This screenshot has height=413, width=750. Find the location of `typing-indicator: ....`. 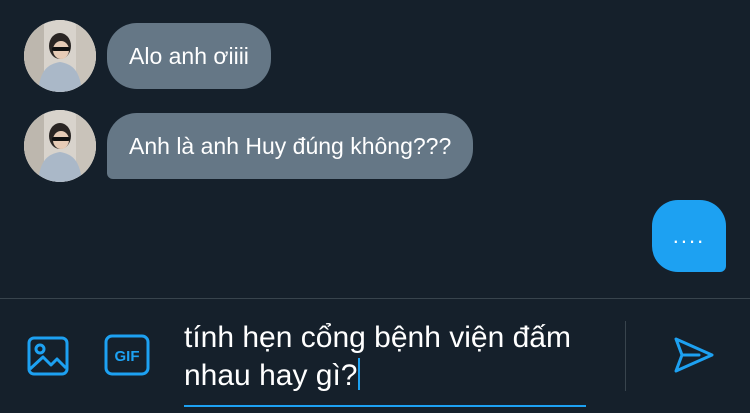

typing-indicator: .... is located at coordinates (689, 236).